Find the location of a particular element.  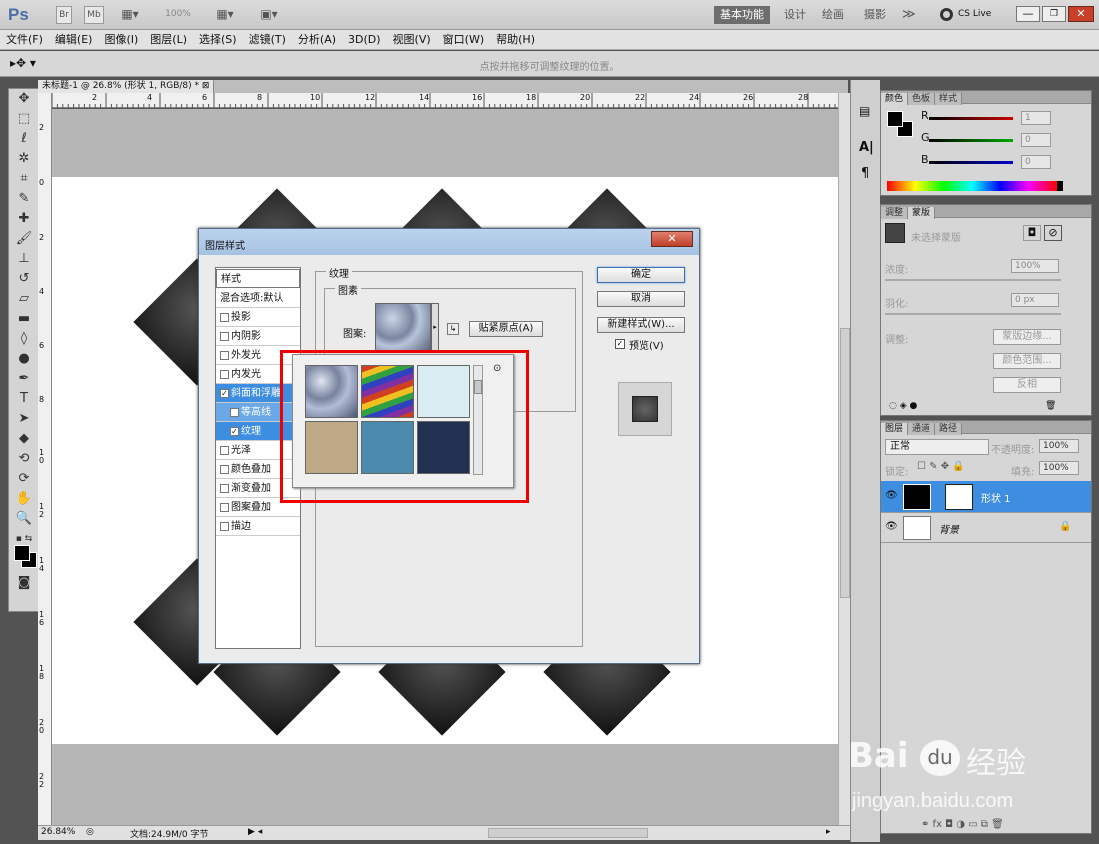

history-brush-tool-icon: ↺ is located at coordinates (24, 279).